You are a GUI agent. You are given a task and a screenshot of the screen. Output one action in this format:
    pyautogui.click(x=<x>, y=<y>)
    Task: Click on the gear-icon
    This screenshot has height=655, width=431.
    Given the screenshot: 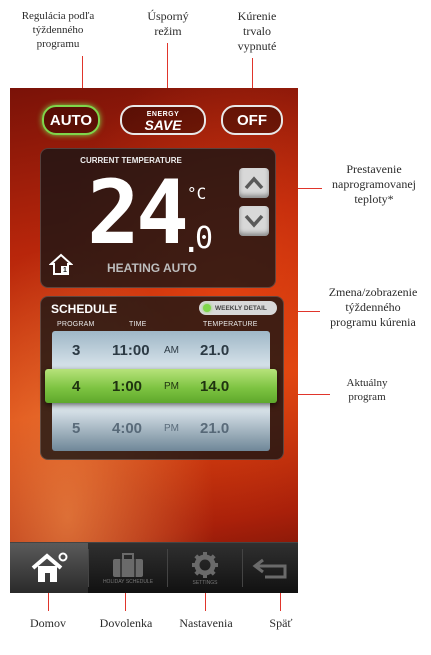 What is the action you would take?
    pyautogui.click(x=205, y=564)
    